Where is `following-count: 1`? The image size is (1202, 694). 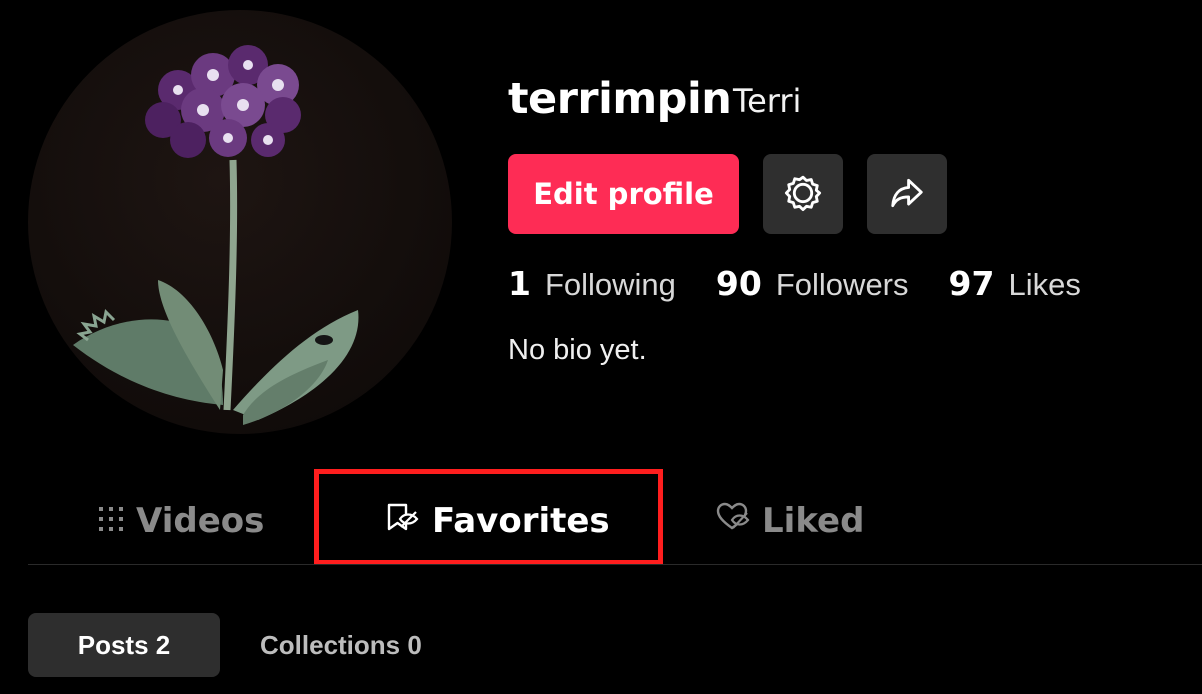
following-count: 1 is located at coordinates (519, 283).